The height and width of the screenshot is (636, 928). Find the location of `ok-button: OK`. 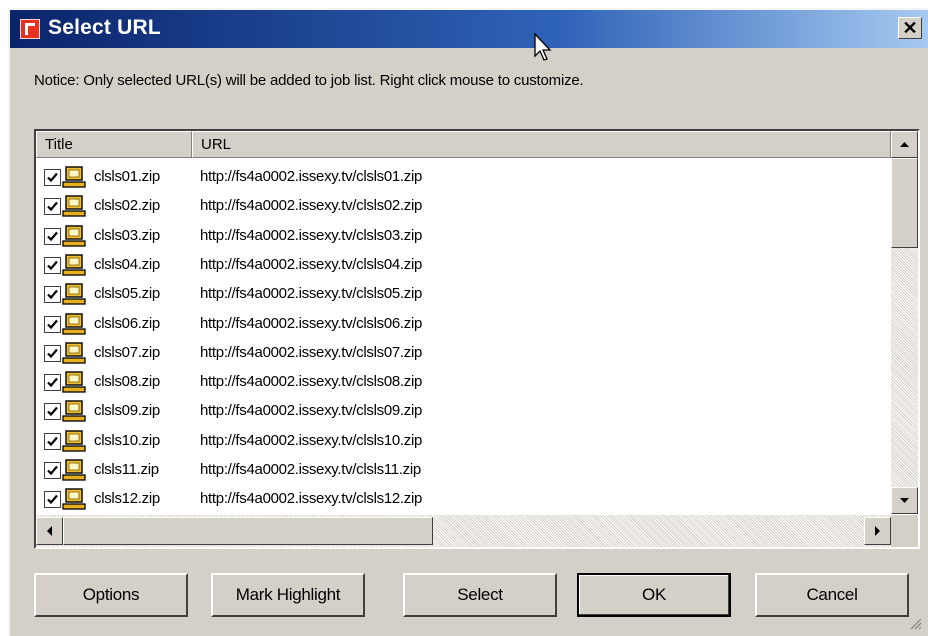

ok-button: OK is located at coordinates (654, 595).